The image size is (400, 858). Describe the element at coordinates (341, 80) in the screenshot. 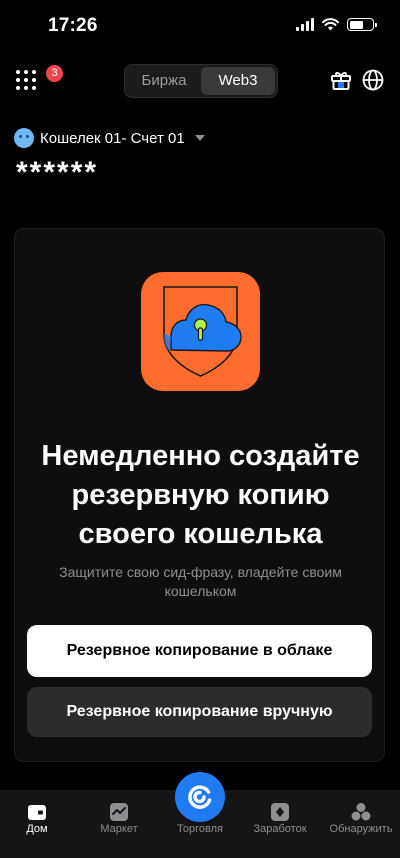

I see `gift-icon` at that location.